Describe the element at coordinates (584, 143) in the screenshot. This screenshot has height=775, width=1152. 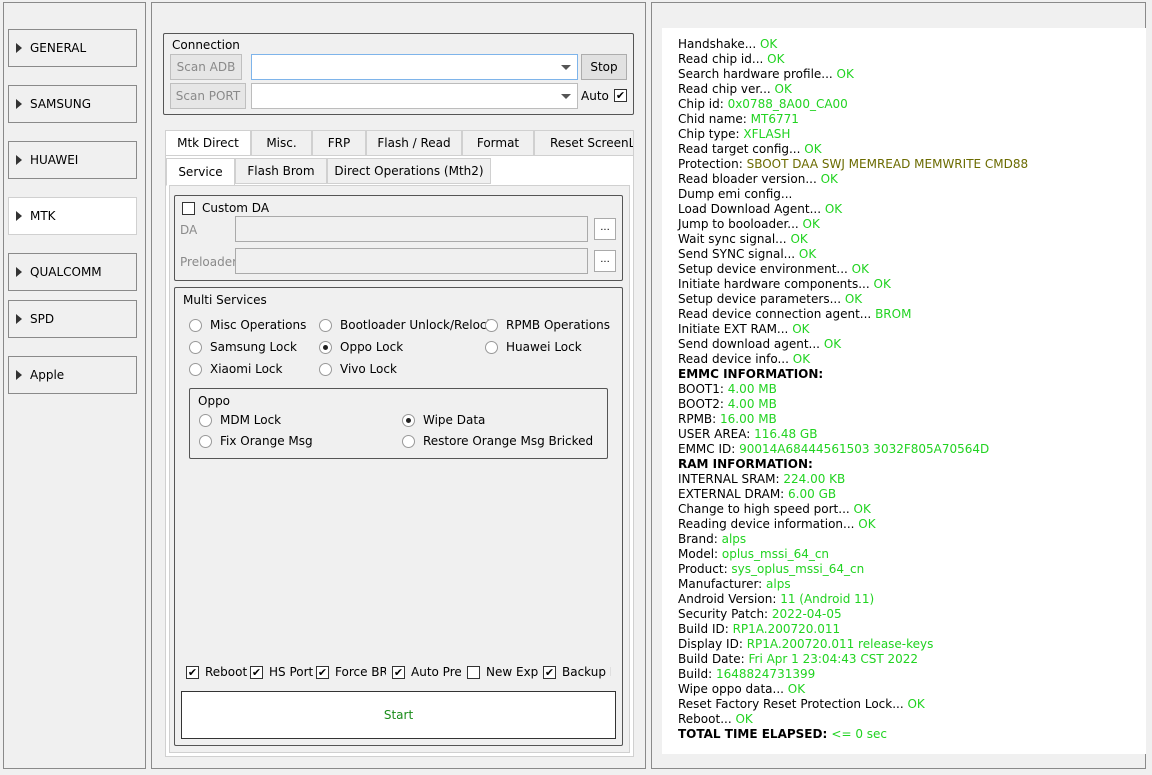
I see `tab-reset-screenlock: Reset ScreenLoc` at that location.